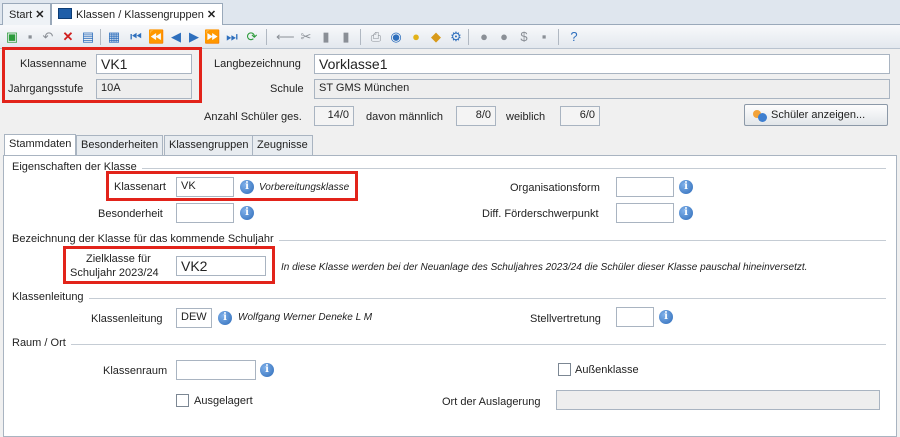  I want to click on ausgelagert-checkbox, so click(182, 400).